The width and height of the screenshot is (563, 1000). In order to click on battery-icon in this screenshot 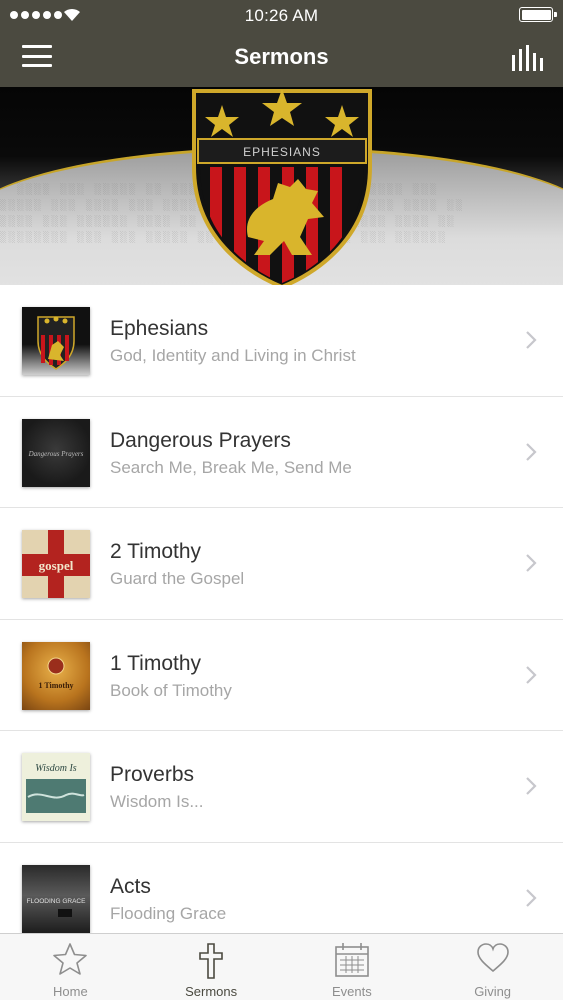, I will do `click(538, 14)`.